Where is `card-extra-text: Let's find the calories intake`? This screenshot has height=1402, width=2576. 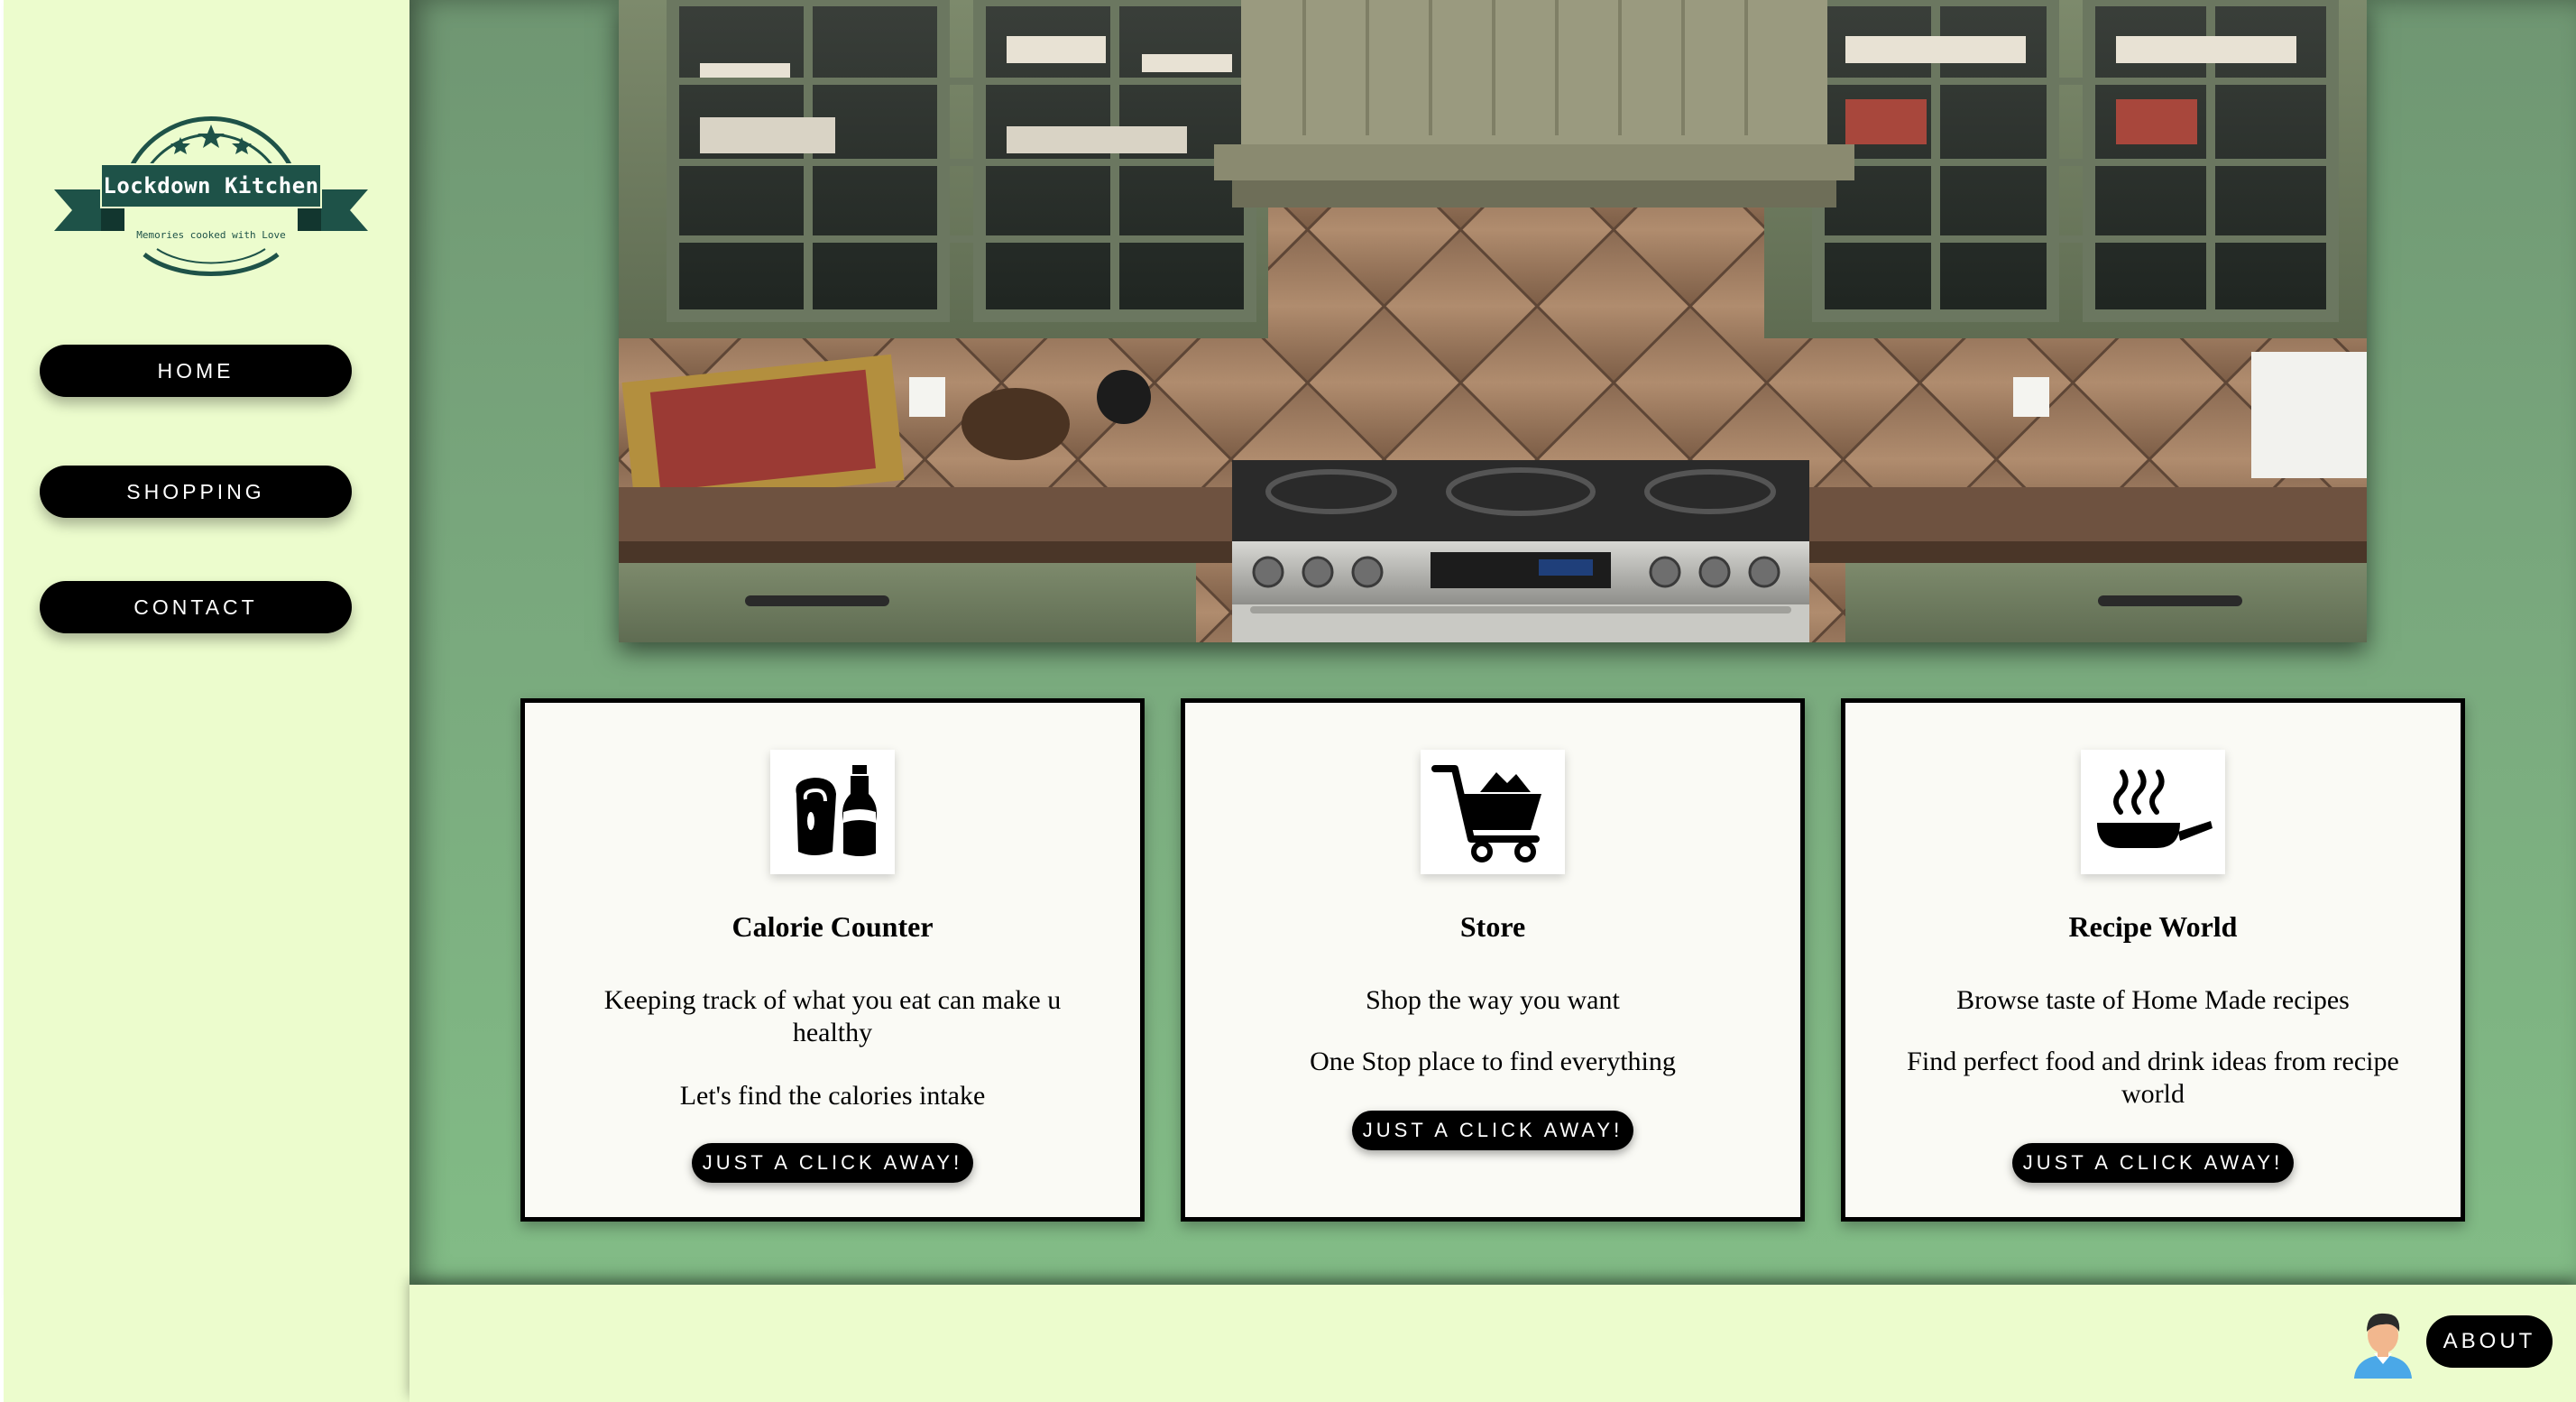 card-extra-text: Let's find the calories intake is located at coordinates (832, 1096).